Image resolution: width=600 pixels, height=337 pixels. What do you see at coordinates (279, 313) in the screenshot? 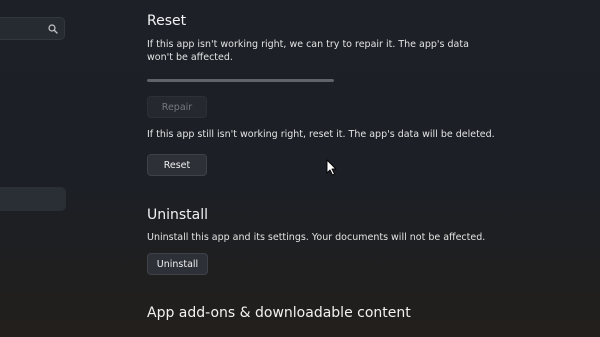
I see `addons-heading: App add-ons & downloadable content` at bounding box center [279, 313].